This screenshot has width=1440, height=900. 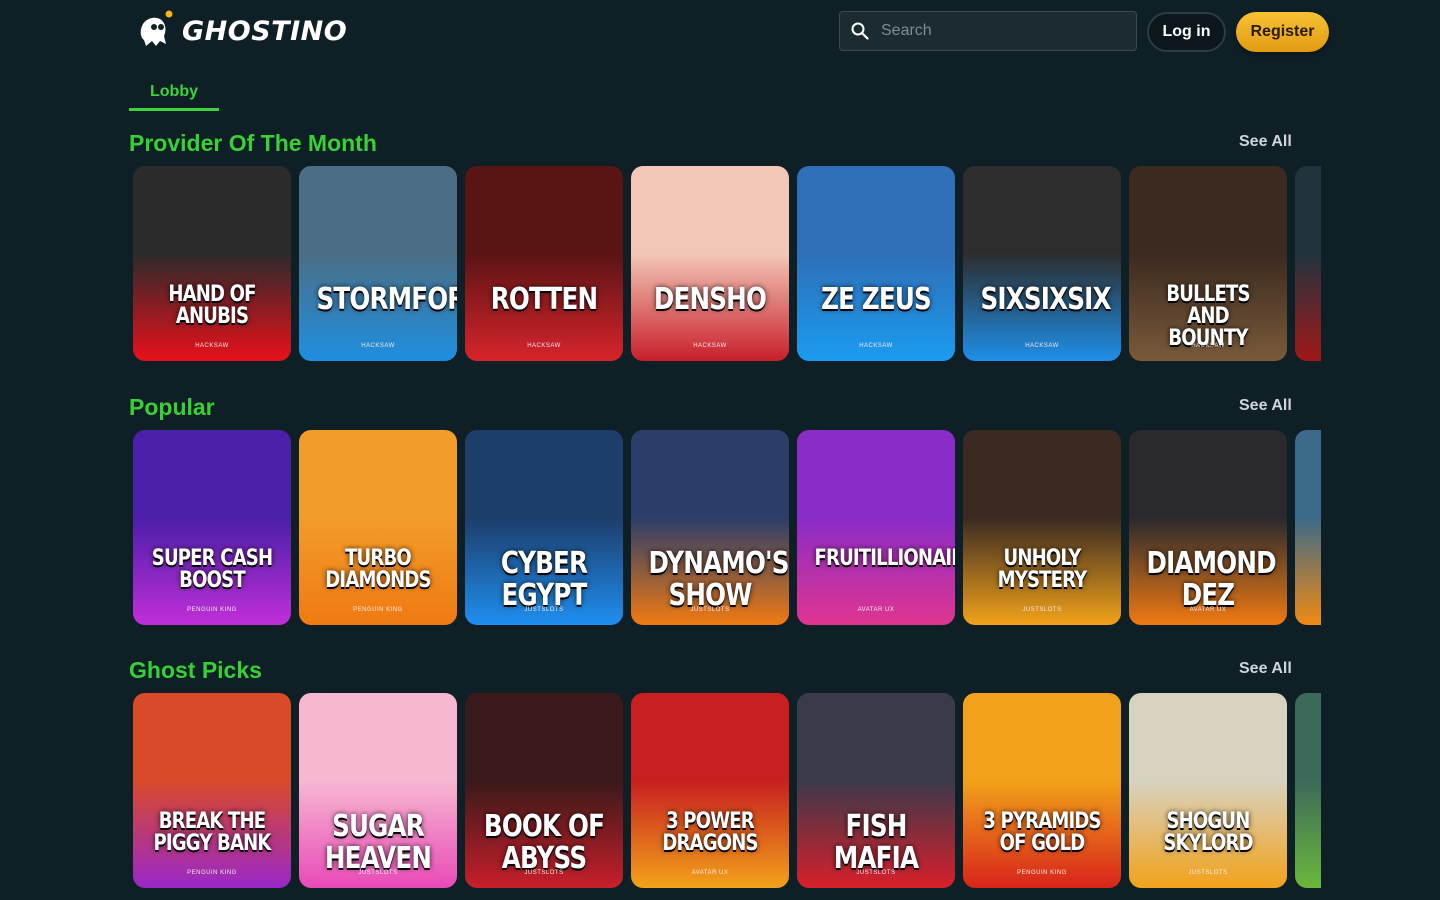 I want to click on game-title: SUPER CASH BOOST, so click(x=212, y=569).